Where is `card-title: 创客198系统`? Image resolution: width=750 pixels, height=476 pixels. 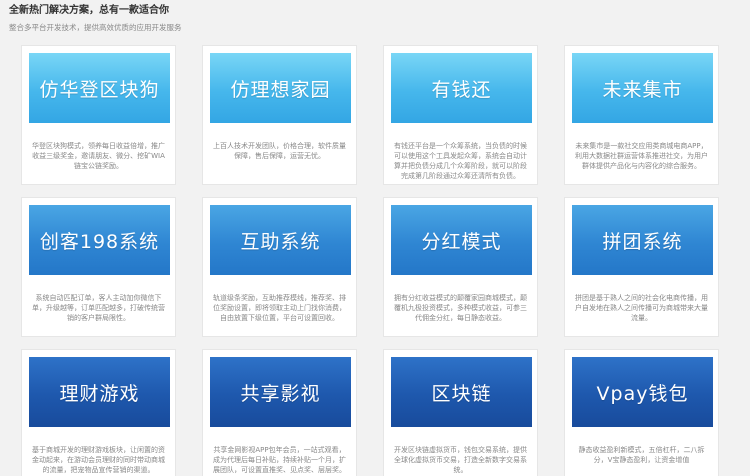 card-title: 创客198系统 is located at coordinates (99, 241).